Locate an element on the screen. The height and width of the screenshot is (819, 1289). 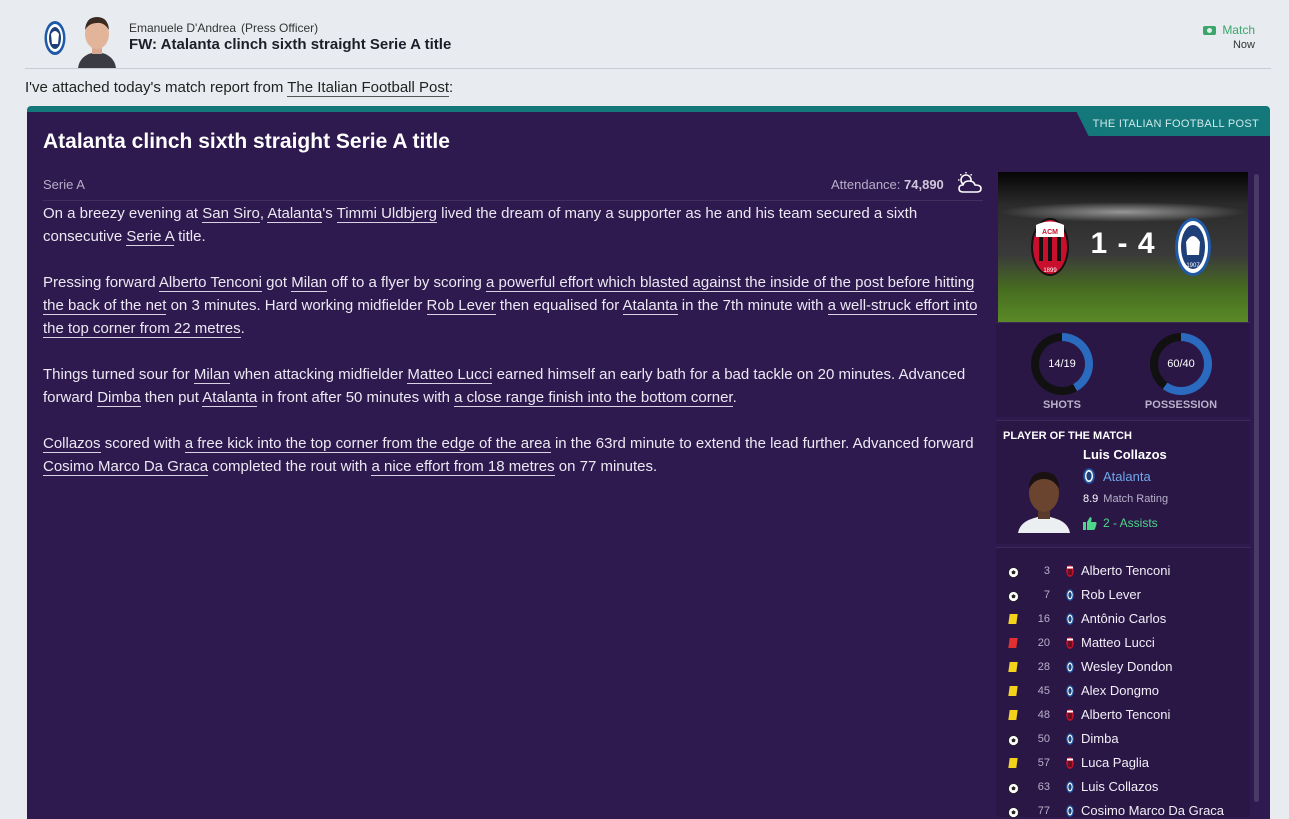
event-player-name: Cosimo Marco Da Graca is located at coordinates (1152, 810).